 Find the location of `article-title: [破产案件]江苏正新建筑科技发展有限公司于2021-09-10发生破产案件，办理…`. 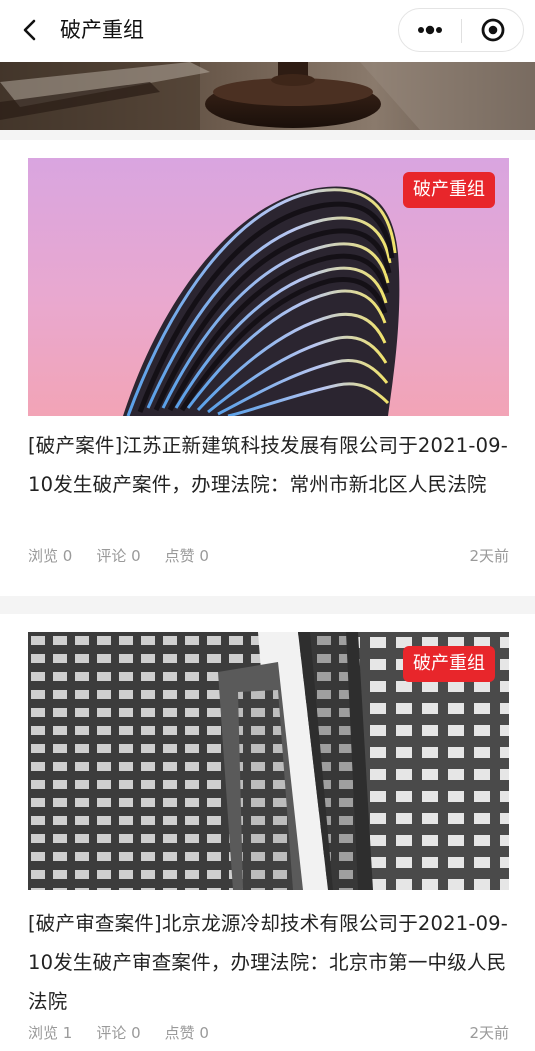

article-title: [破产案件]江苏正新建筑科技发展有限公司于2021-09-10发生破产案件，办理… is located at coordinates (268, 465).